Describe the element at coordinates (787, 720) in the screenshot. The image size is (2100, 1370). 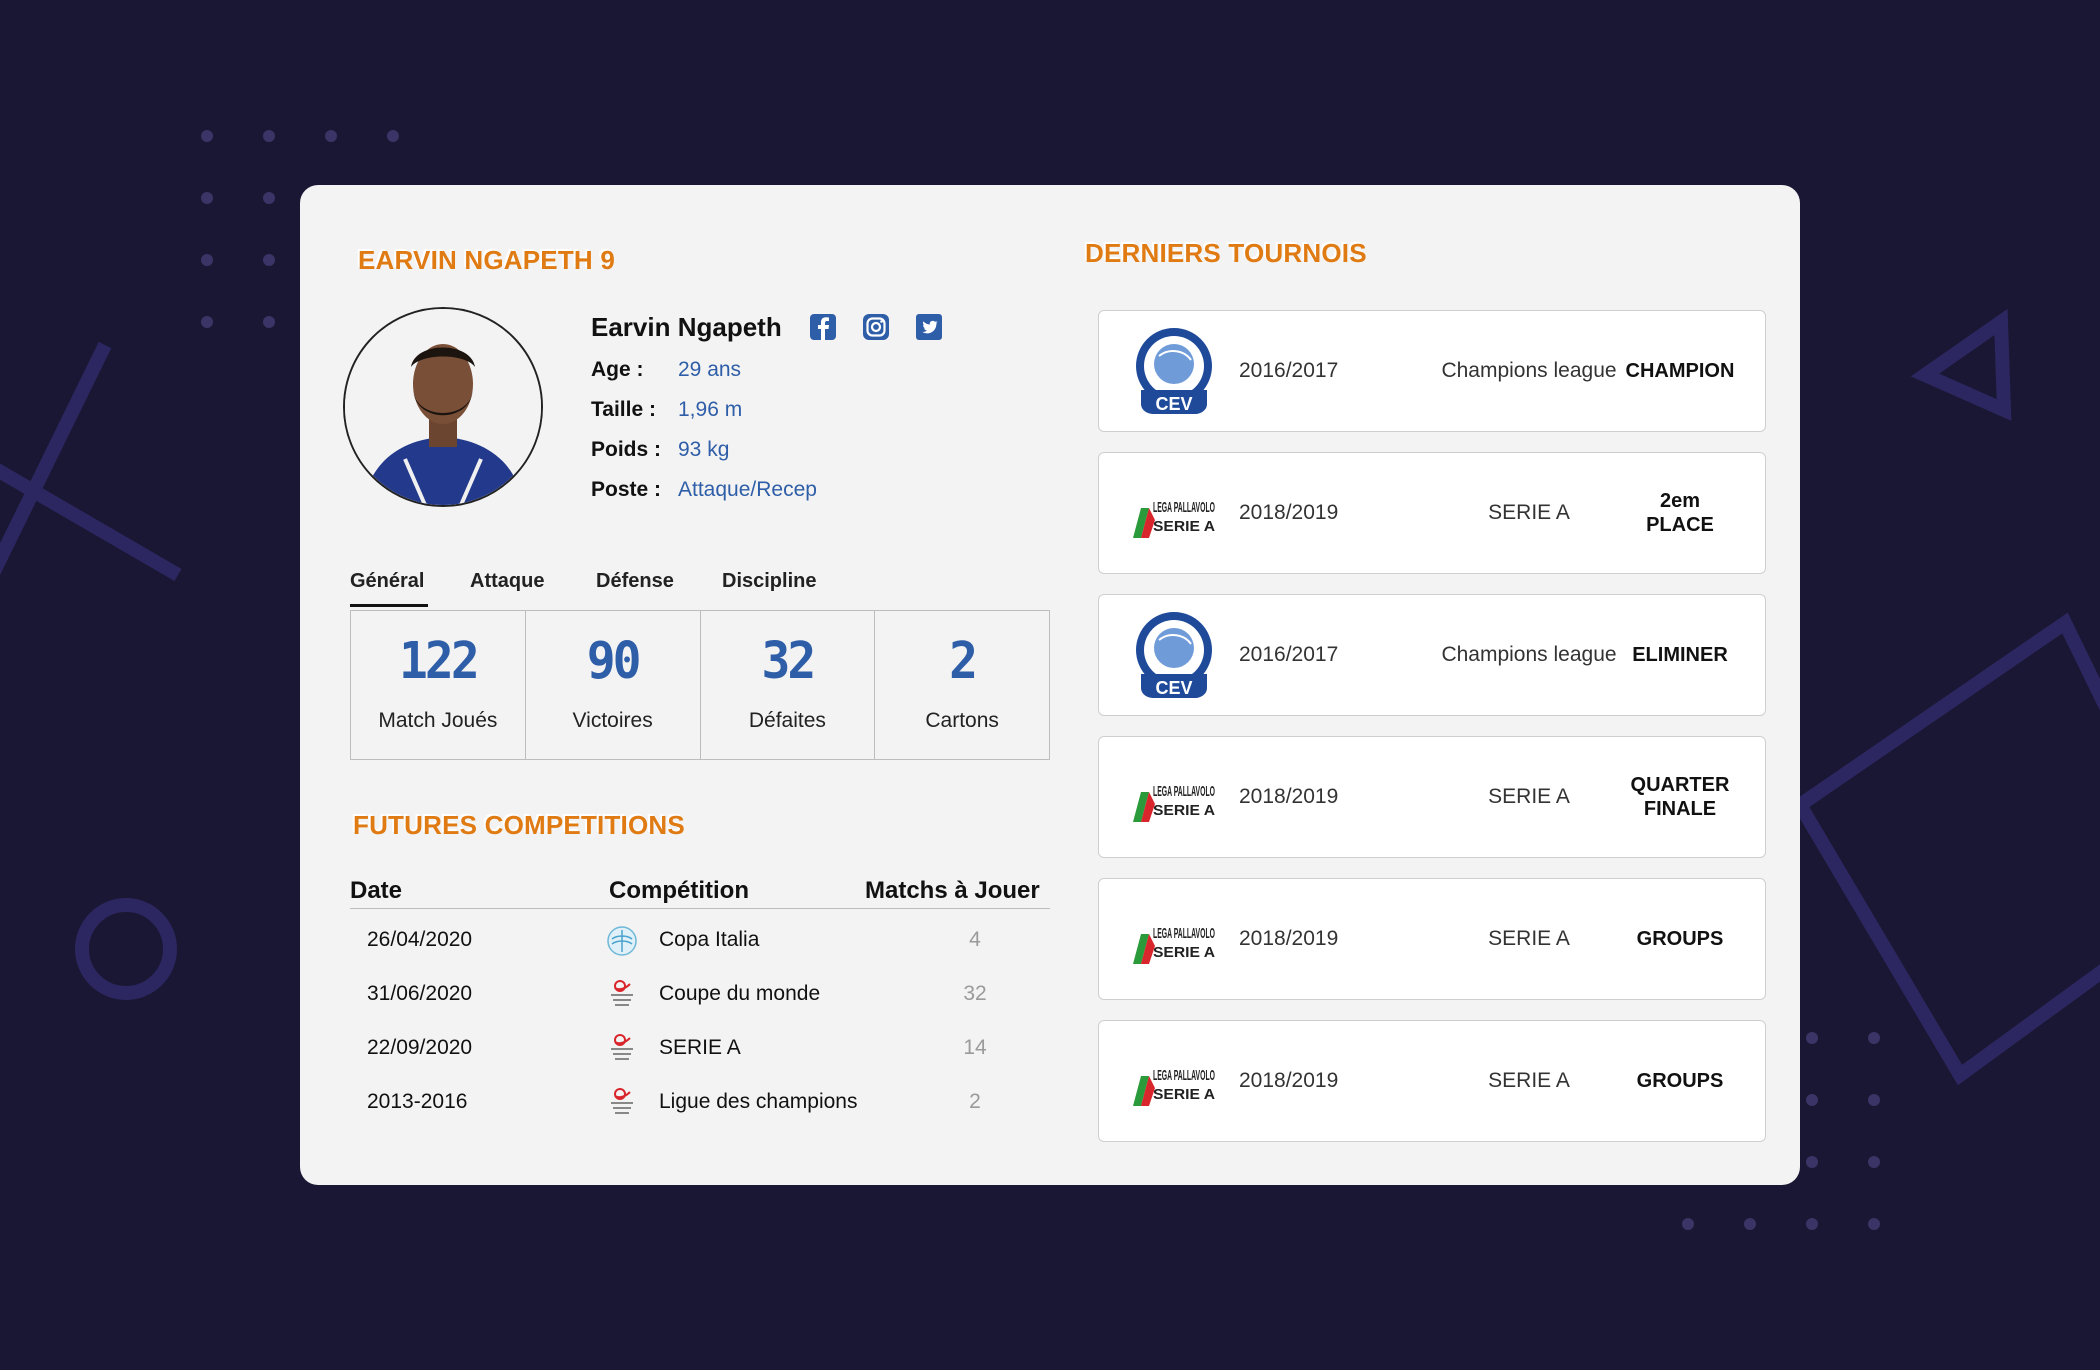
I see `stat-losses-label: Défaites` at that location.